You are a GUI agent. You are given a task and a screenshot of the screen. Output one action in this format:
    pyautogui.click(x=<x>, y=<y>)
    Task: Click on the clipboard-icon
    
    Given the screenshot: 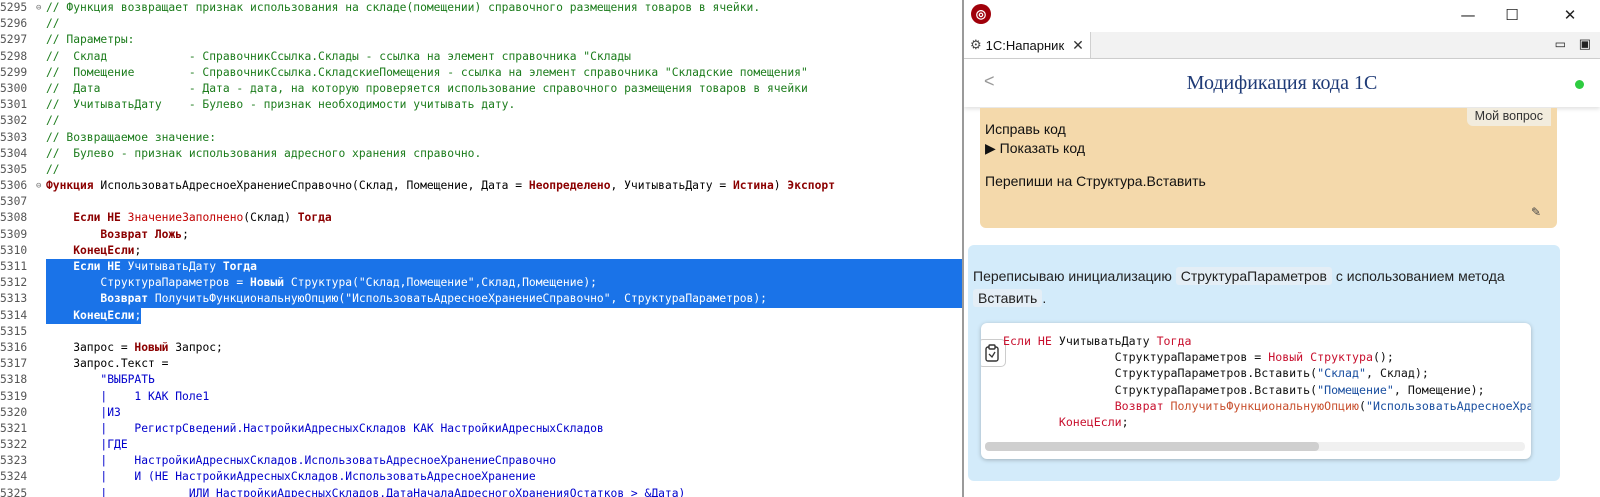 What is the action you would take?
    pyautogui.click(x=992, y=353)
    